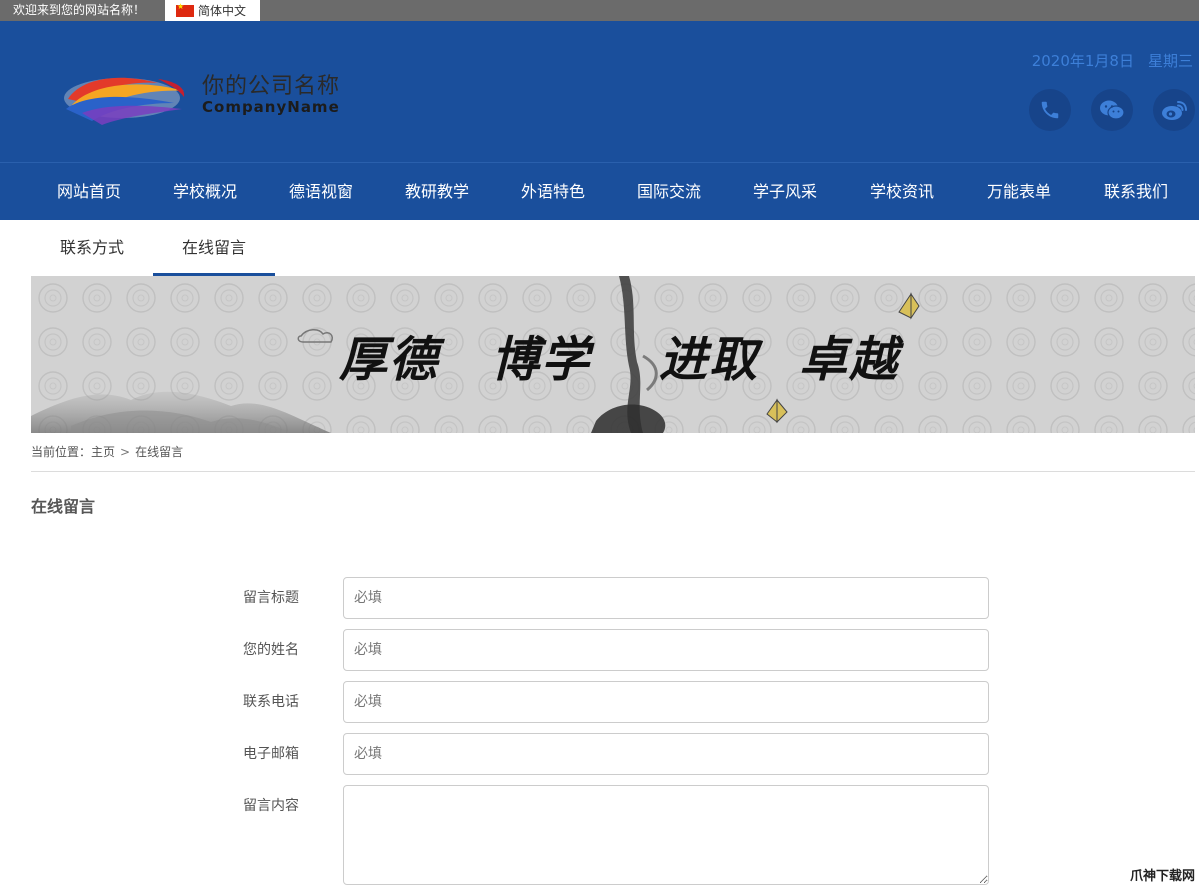 This screenshot has height=886, width=1199. I want to click on content-label: 留言内容, so click(271, 806).